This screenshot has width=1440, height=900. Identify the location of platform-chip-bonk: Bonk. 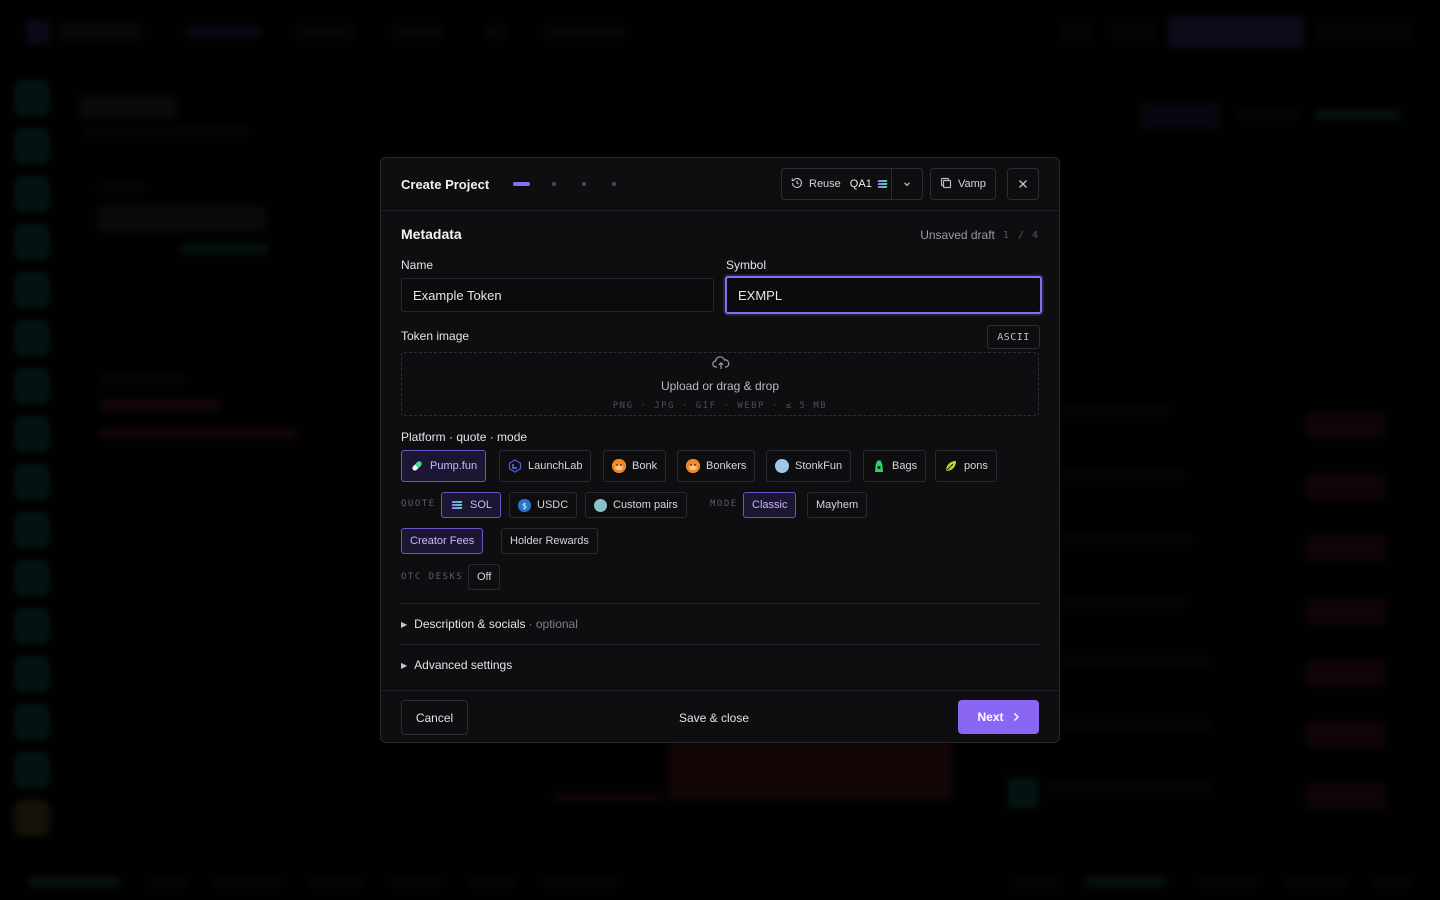
(635, 466).